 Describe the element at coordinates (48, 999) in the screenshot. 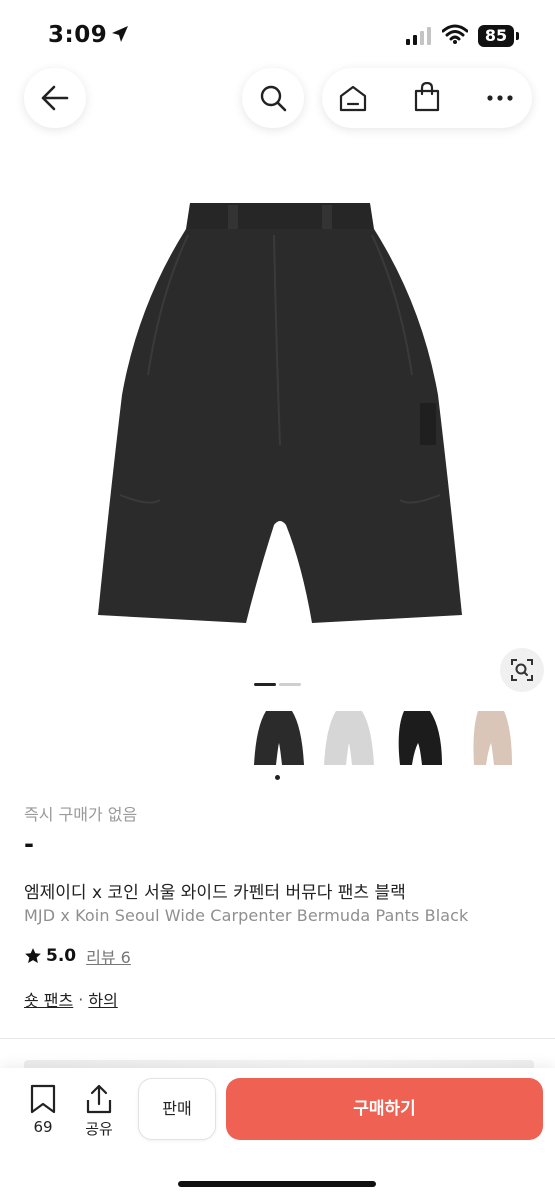

I see `category-link-short-pants: 숏 팬츠` at that location.